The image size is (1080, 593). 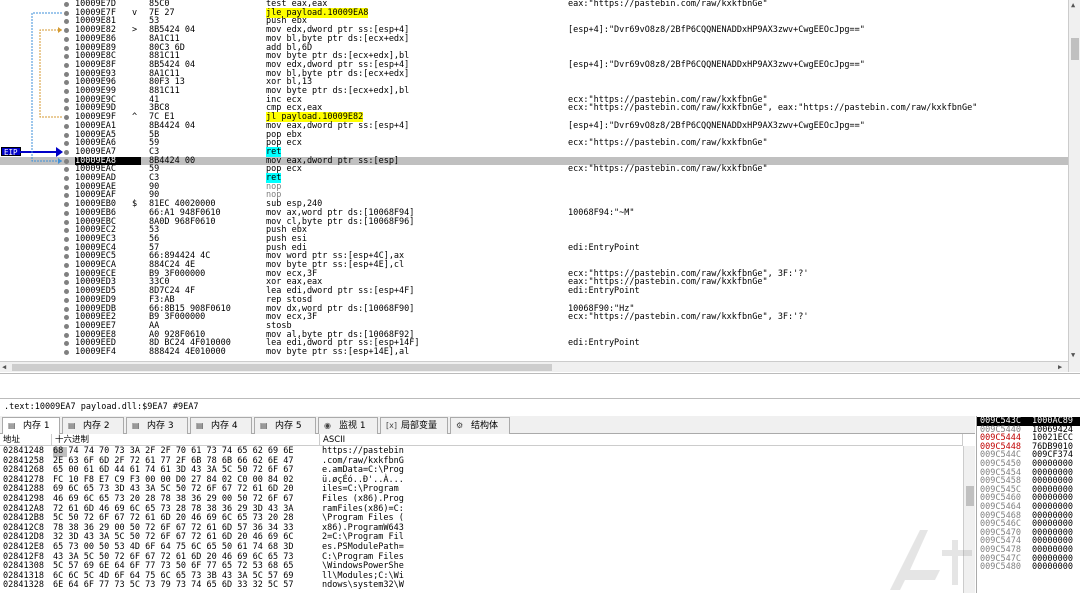 I want to click on tab-2: ▤ 内存 2, so click(x=93, y=425).